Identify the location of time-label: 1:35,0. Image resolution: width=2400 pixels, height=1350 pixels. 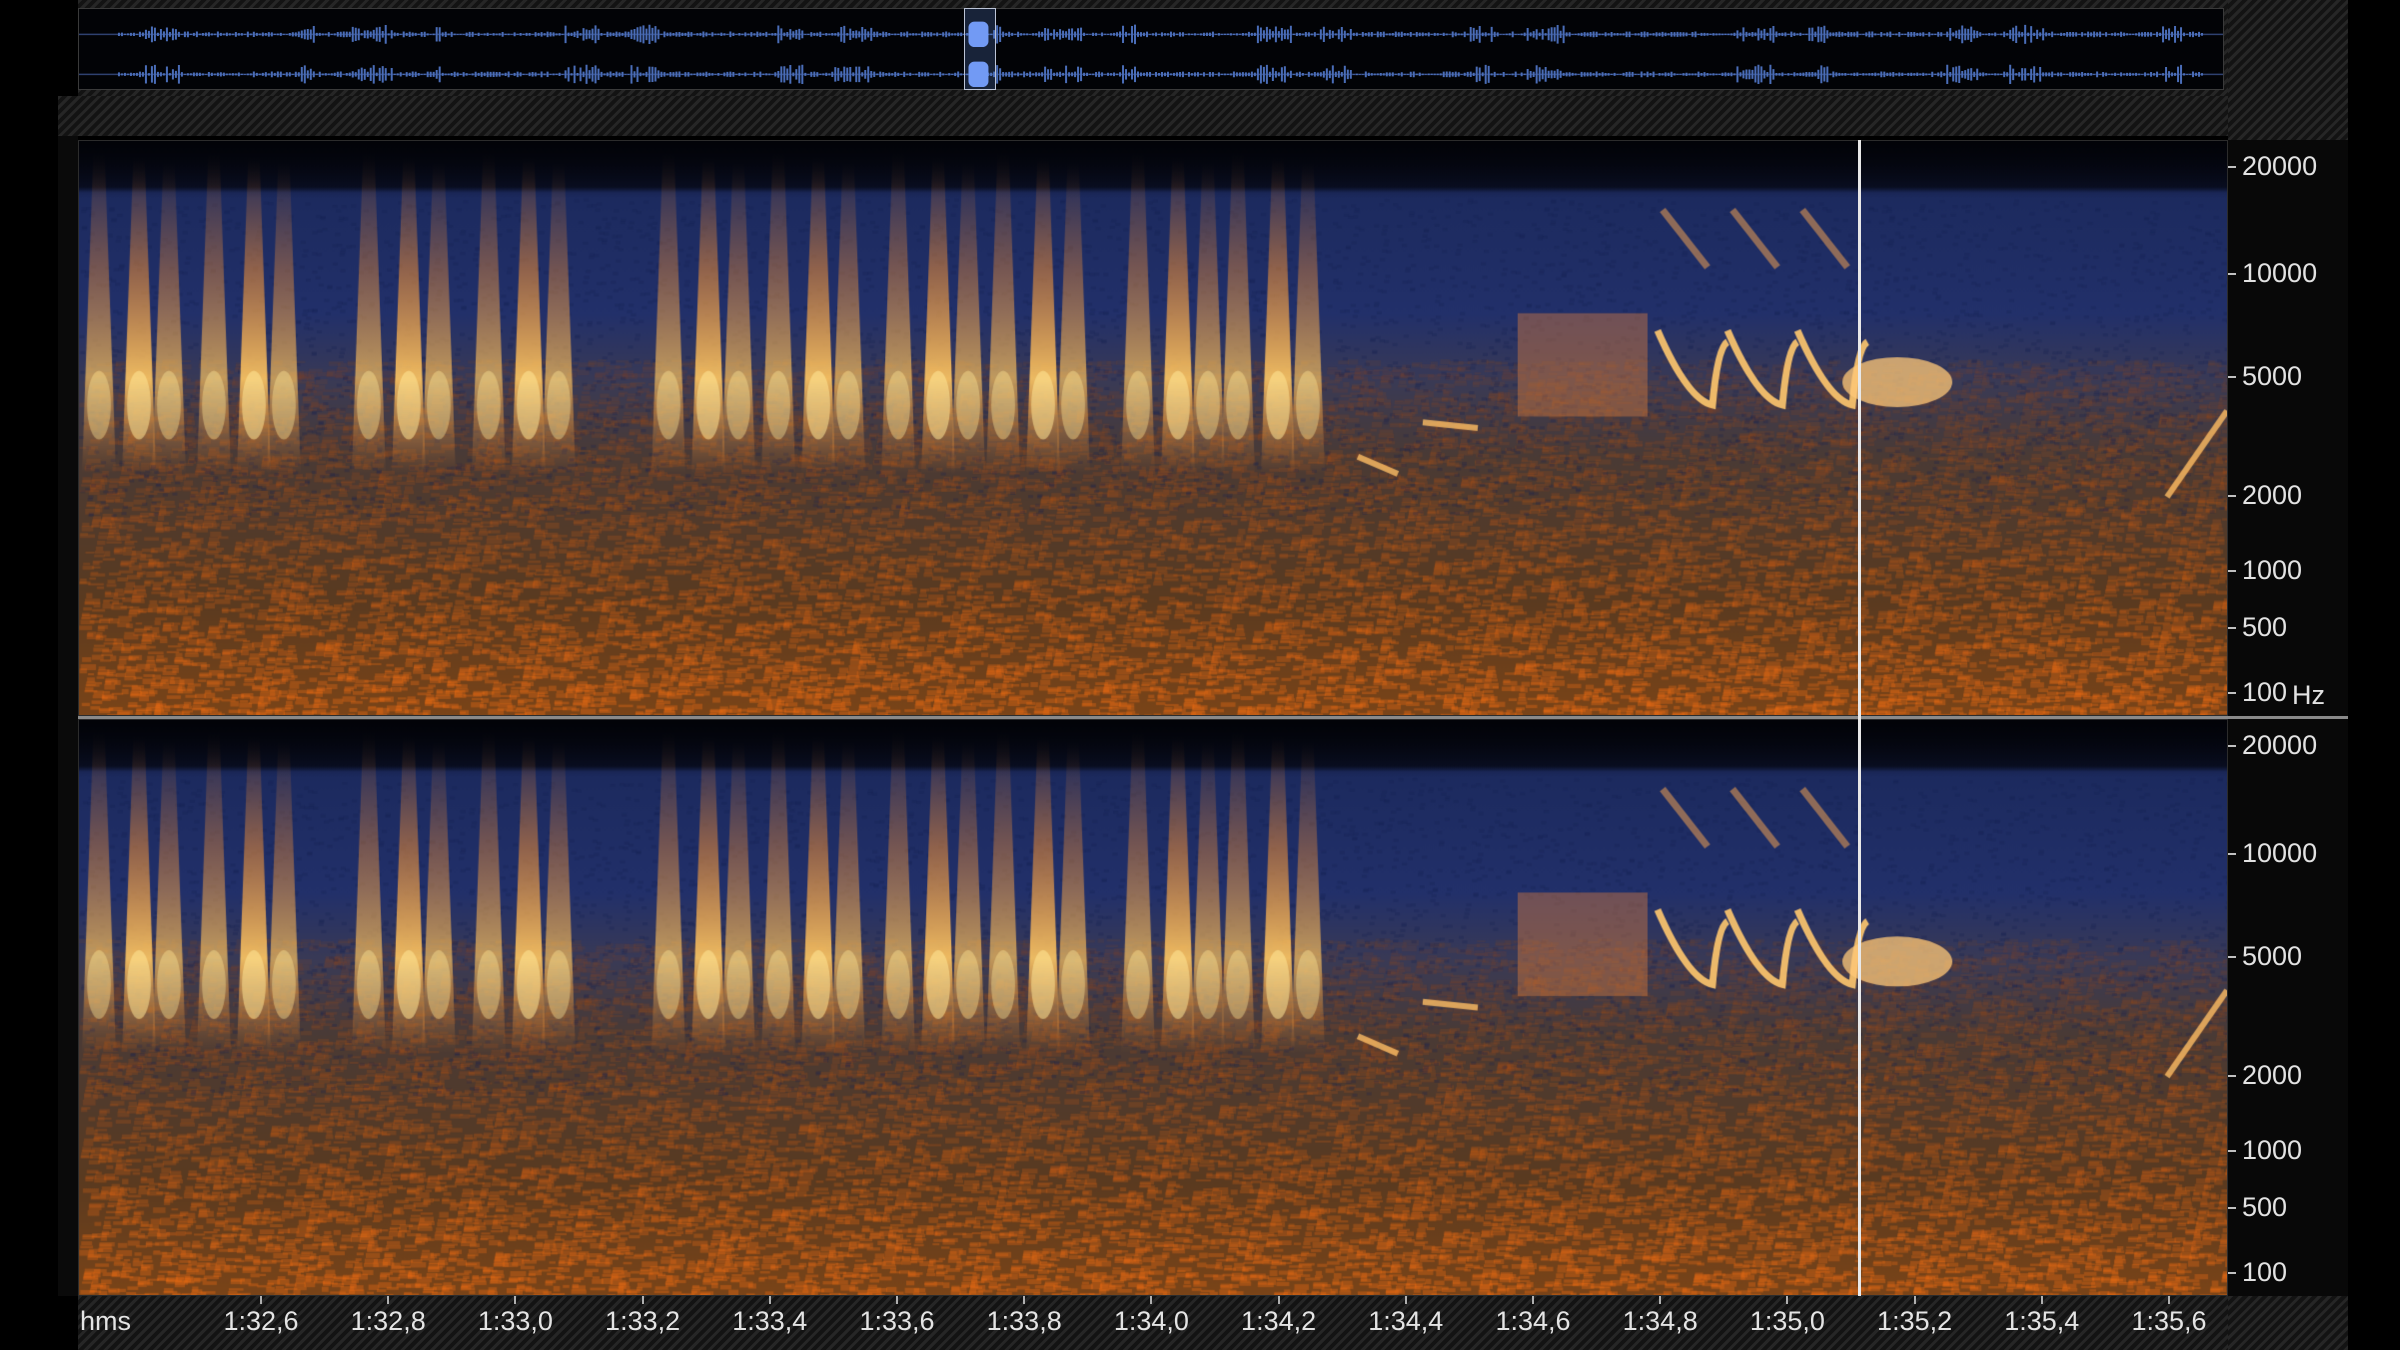
(1787, 1321).